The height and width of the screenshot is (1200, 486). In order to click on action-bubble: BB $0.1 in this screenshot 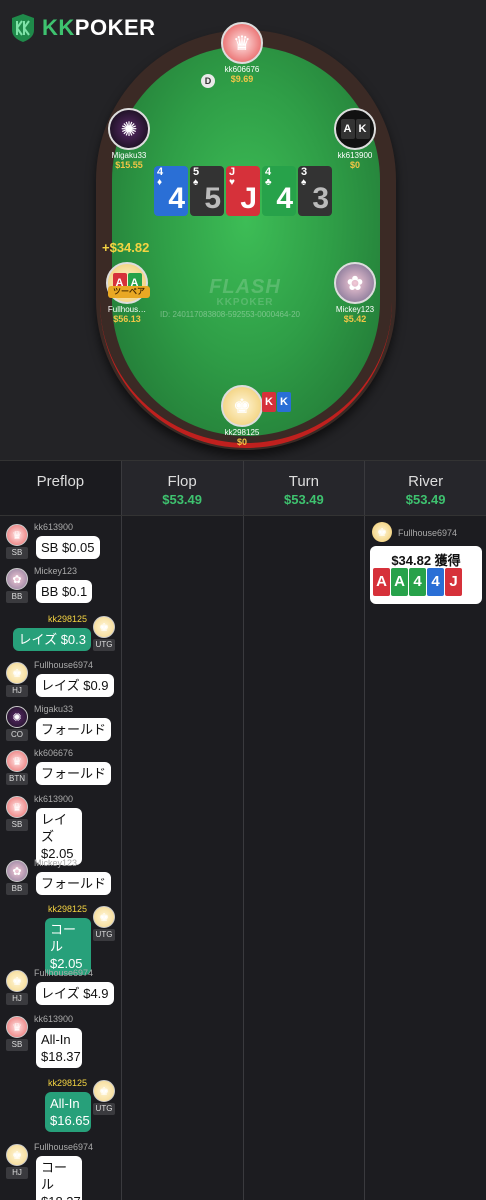, I will do `click(64, 591)`.